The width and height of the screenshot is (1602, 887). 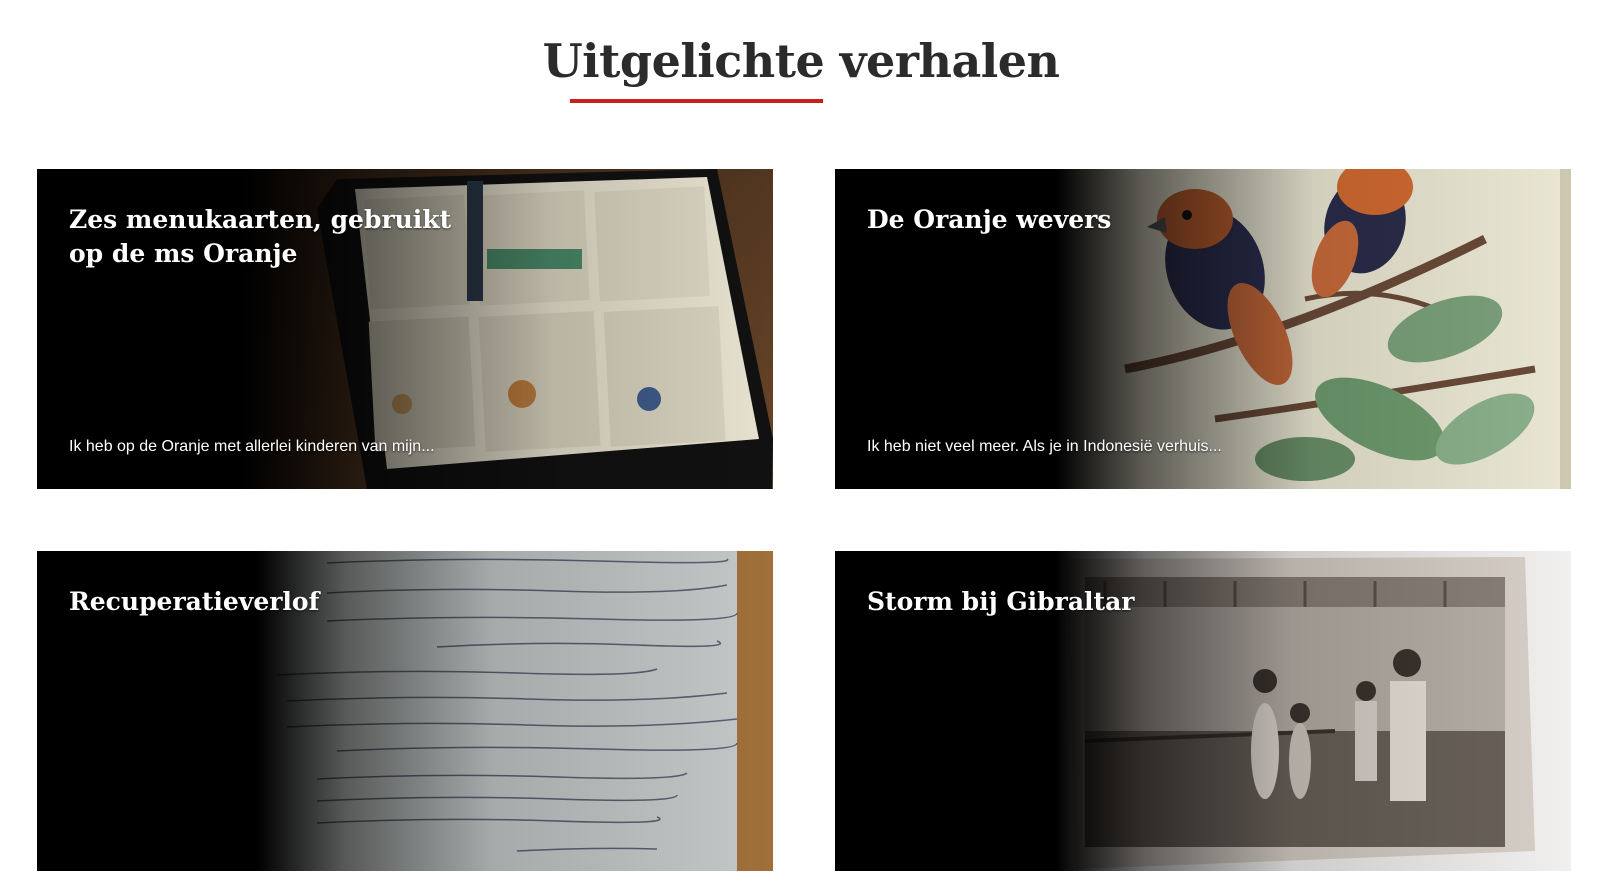 I want to click on section-header: Uitgelichte verhalen, so click(x=801, y=61).